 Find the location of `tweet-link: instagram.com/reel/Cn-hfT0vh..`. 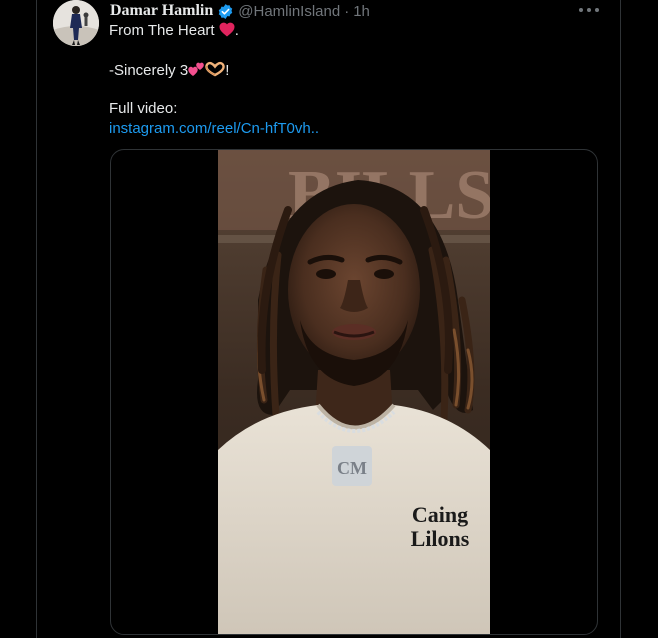

tweet-link: instagram.com/reel/Cn-hfT0vh.. is located at coordinates (214, 129).